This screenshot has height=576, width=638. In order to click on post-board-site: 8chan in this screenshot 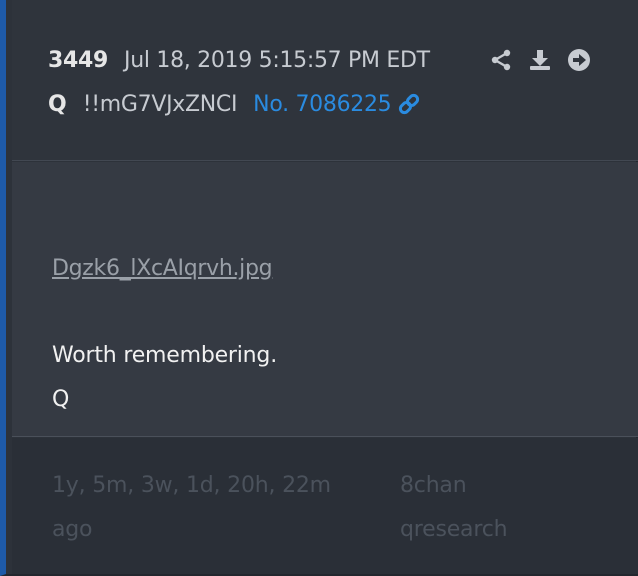, I will do `click(433, 485)`.